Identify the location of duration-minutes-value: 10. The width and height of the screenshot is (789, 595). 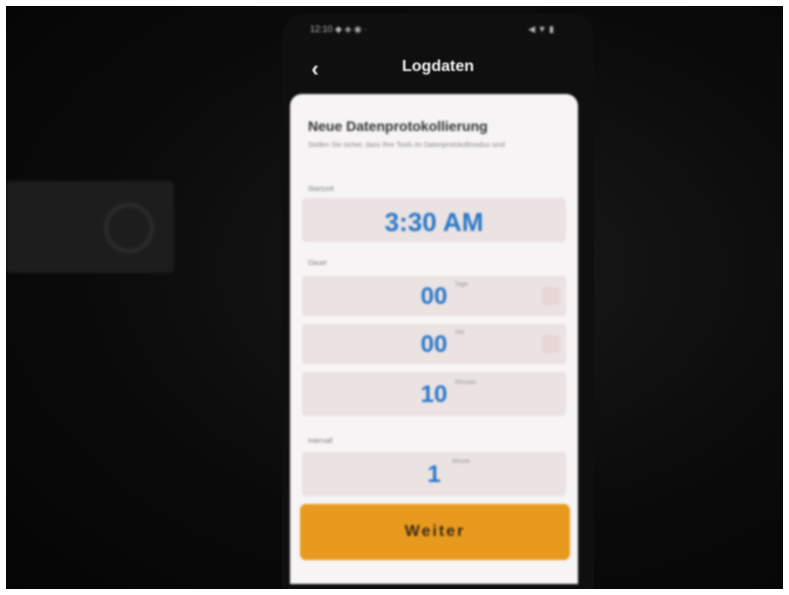
(434, 394).